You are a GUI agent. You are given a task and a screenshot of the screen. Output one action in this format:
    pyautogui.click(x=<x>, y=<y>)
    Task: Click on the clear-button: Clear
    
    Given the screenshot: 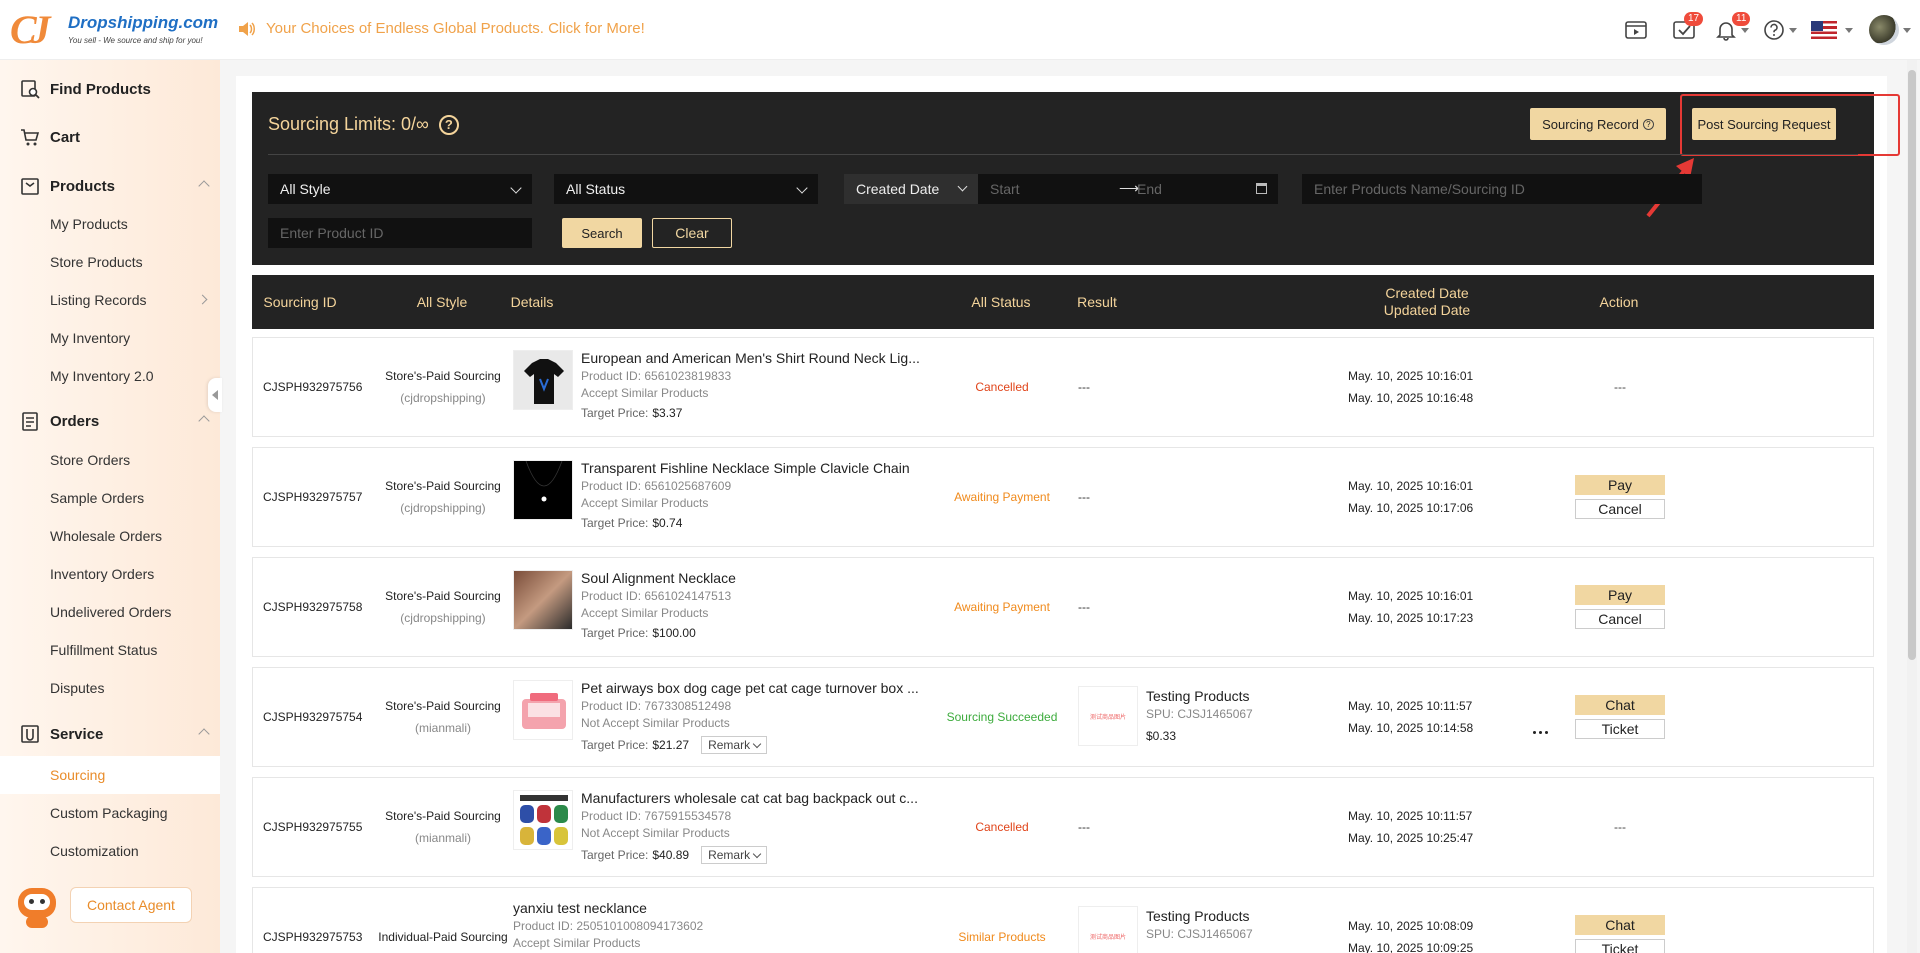 What is the action you would take?
    pyautogui.click(x=692, y=233)
    